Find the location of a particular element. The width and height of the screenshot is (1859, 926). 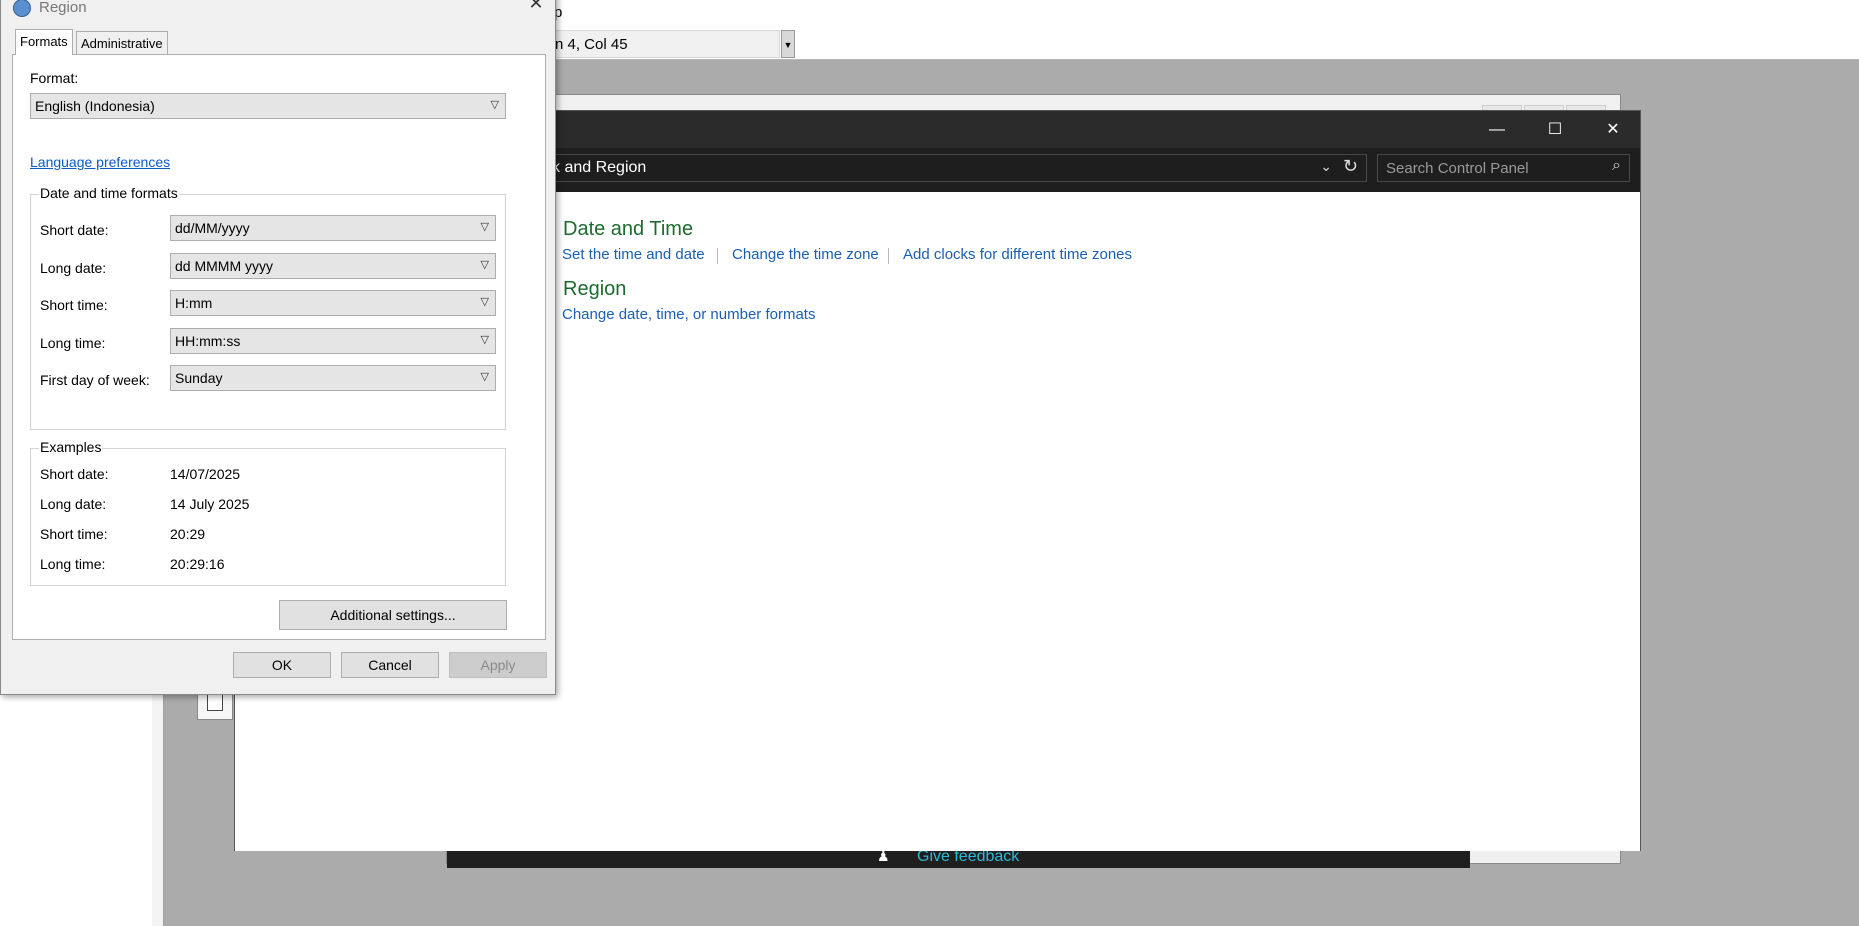

search-box: ⌕ is located at coordinates (1503, 168).